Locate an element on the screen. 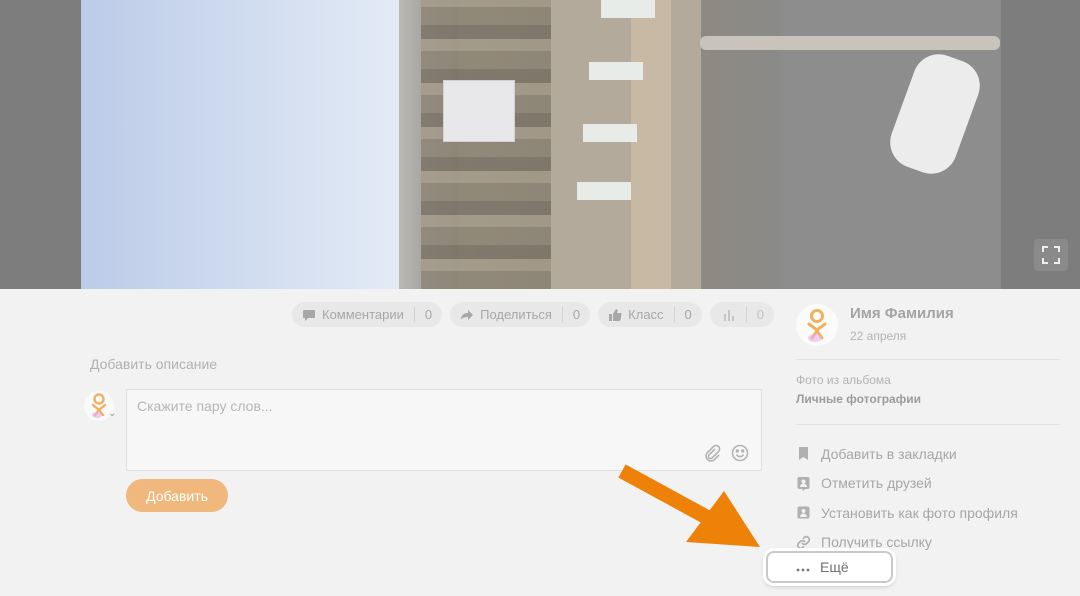  share-button: Поделиться 0 is located at coordinates (520, 314).